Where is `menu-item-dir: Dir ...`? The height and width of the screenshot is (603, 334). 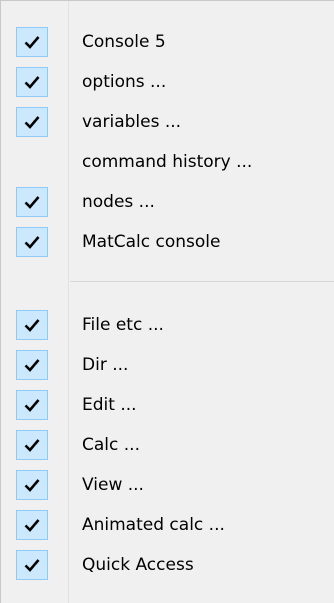 menu-item-dir: Dir ... is located at coordinates (167, 365).